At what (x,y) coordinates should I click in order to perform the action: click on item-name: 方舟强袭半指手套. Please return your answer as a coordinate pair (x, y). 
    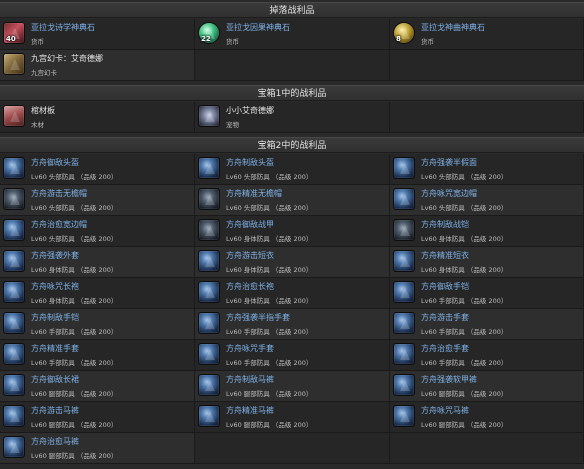
    Looking at the image, I should click on (258, 317).